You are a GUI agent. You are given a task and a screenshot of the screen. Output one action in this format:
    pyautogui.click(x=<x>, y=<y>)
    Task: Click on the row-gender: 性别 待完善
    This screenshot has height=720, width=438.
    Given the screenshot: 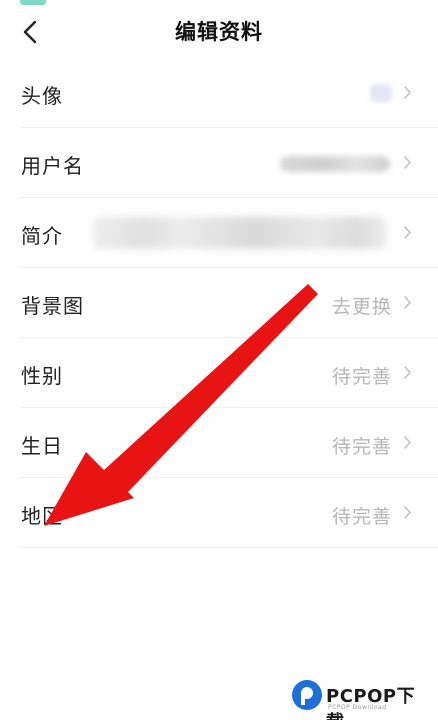 What is the action you would take?
    pyautogui.click(x=219, y=373)
    